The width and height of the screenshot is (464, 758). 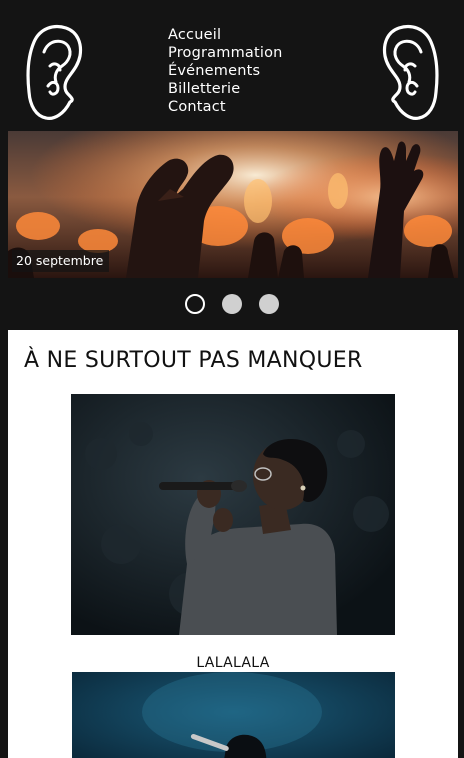 What do you see at coordinates (225, 53) in the screenshot?
I see `nav-item-programmation: Programmation` at bounding box center [225, 53].